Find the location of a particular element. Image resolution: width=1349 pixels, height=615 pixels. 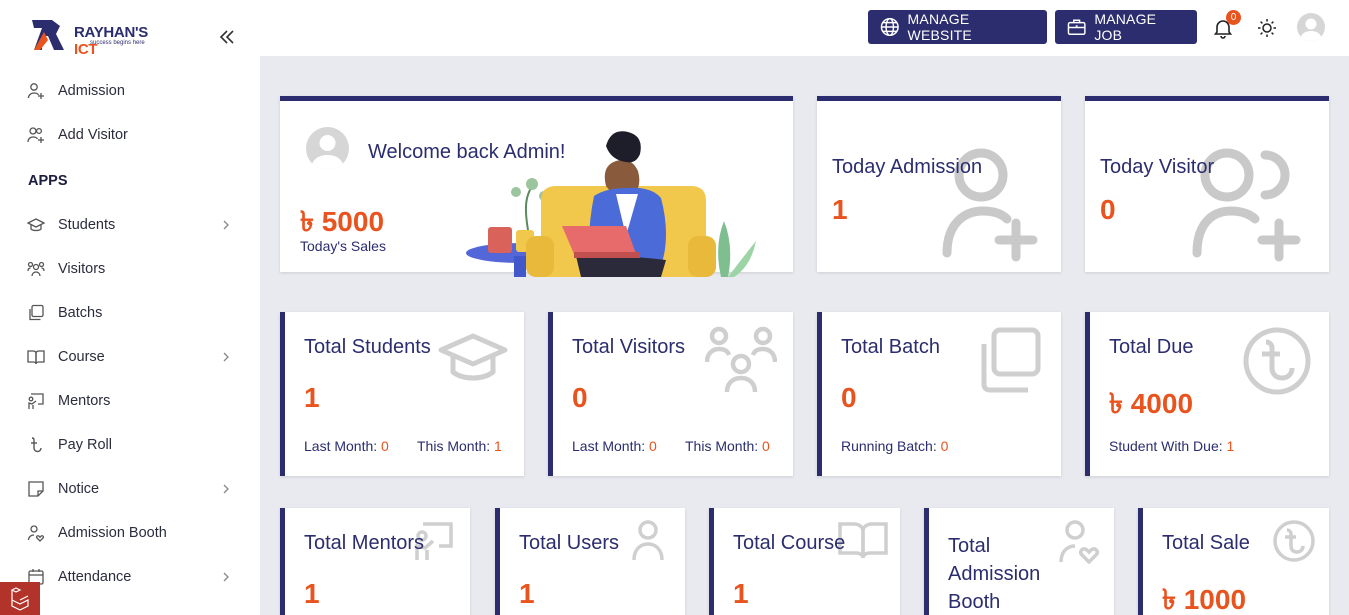

total-visitors-title: Total Visitors is located at coordinates (629, 347).